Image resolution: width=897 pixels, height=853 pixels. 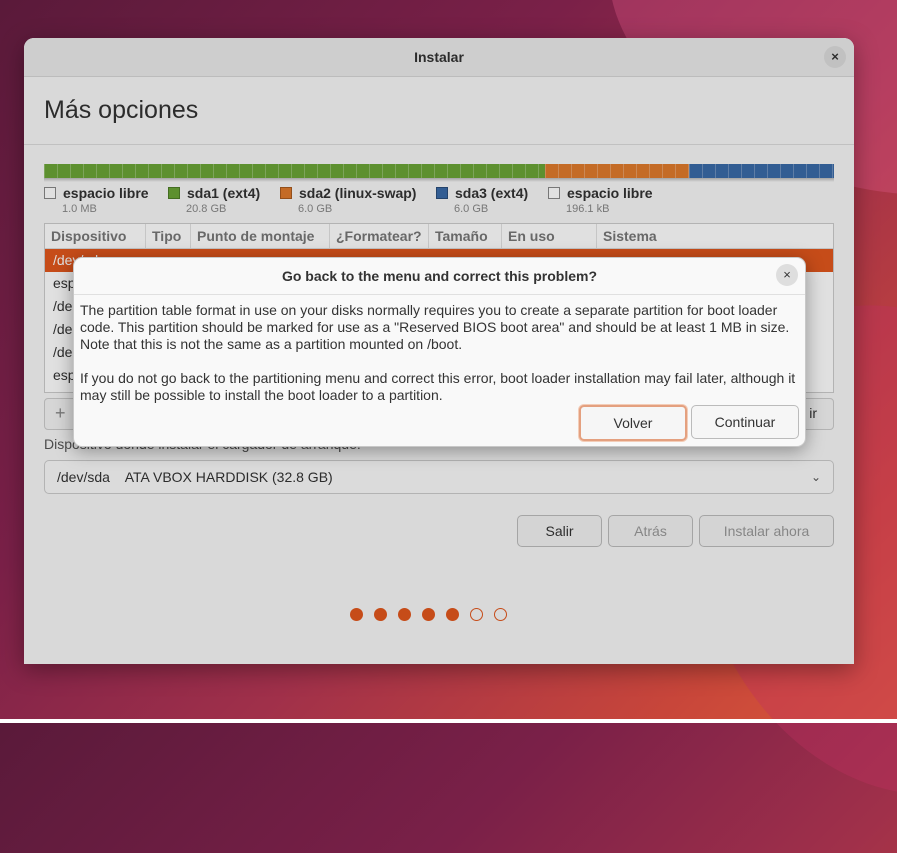 I want to click on window-close-button: ×, so click(x=835, y=57).